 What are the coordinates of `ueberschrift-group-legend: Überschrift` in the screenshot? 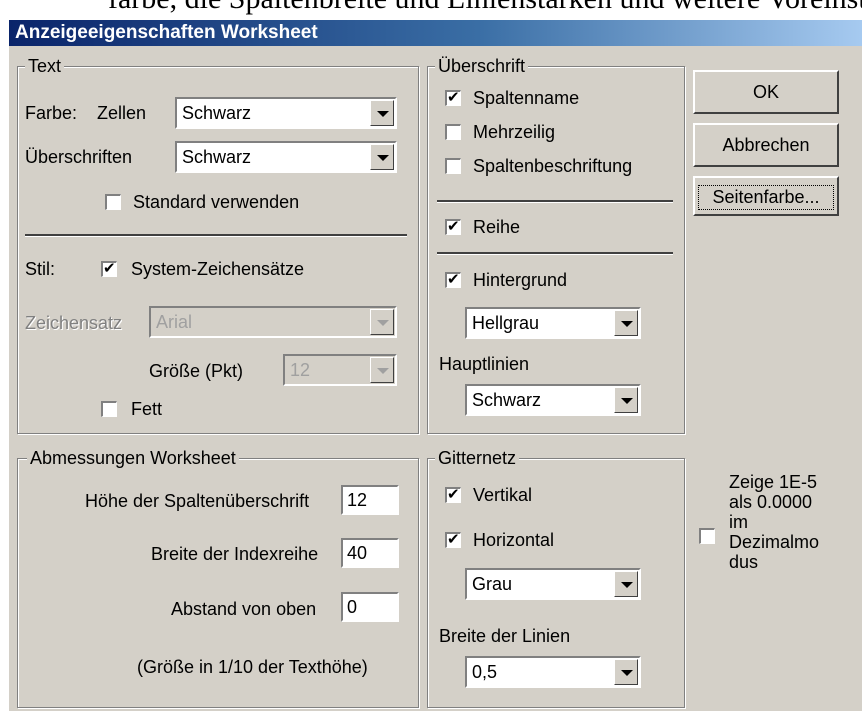 It's located at (482, 66).